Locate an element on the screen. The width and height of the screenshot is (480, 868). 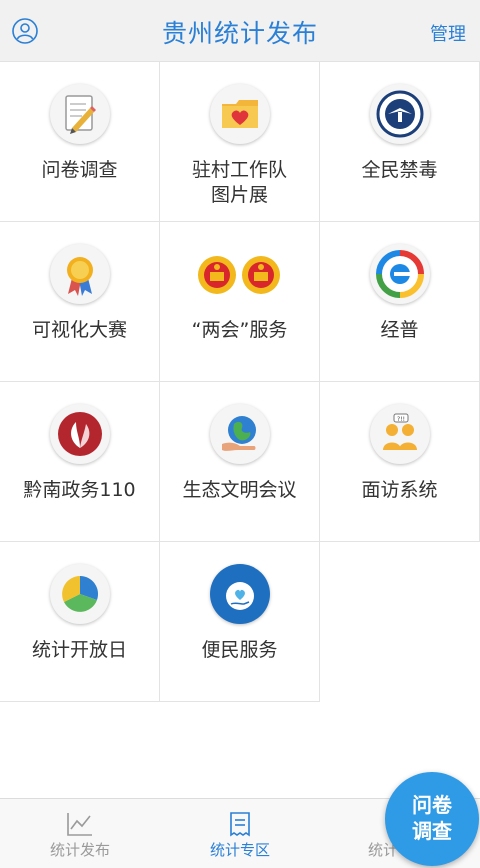
grid-item-survey: 问卷调查 is located at coordinates (80, 142).